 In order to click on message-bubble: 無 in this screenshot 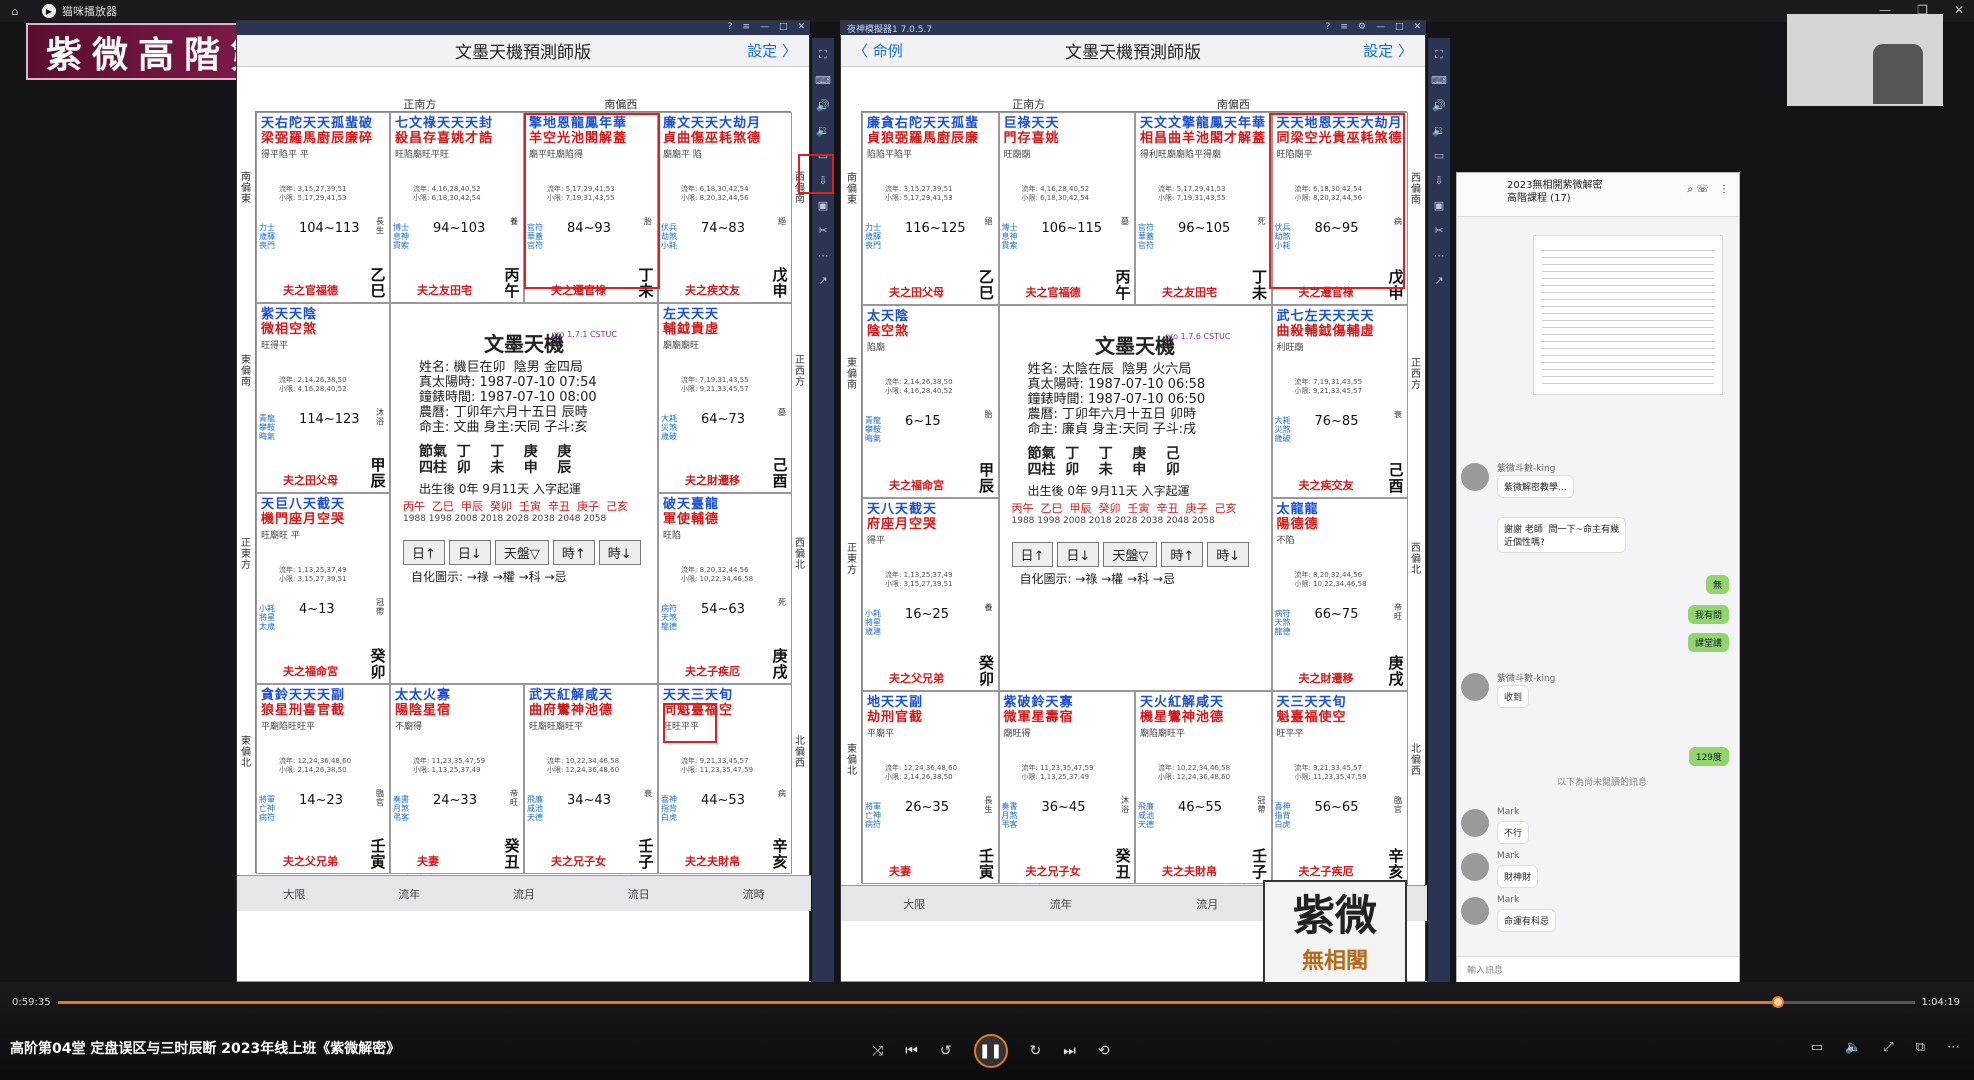, I will do `click(1717, 584)`.